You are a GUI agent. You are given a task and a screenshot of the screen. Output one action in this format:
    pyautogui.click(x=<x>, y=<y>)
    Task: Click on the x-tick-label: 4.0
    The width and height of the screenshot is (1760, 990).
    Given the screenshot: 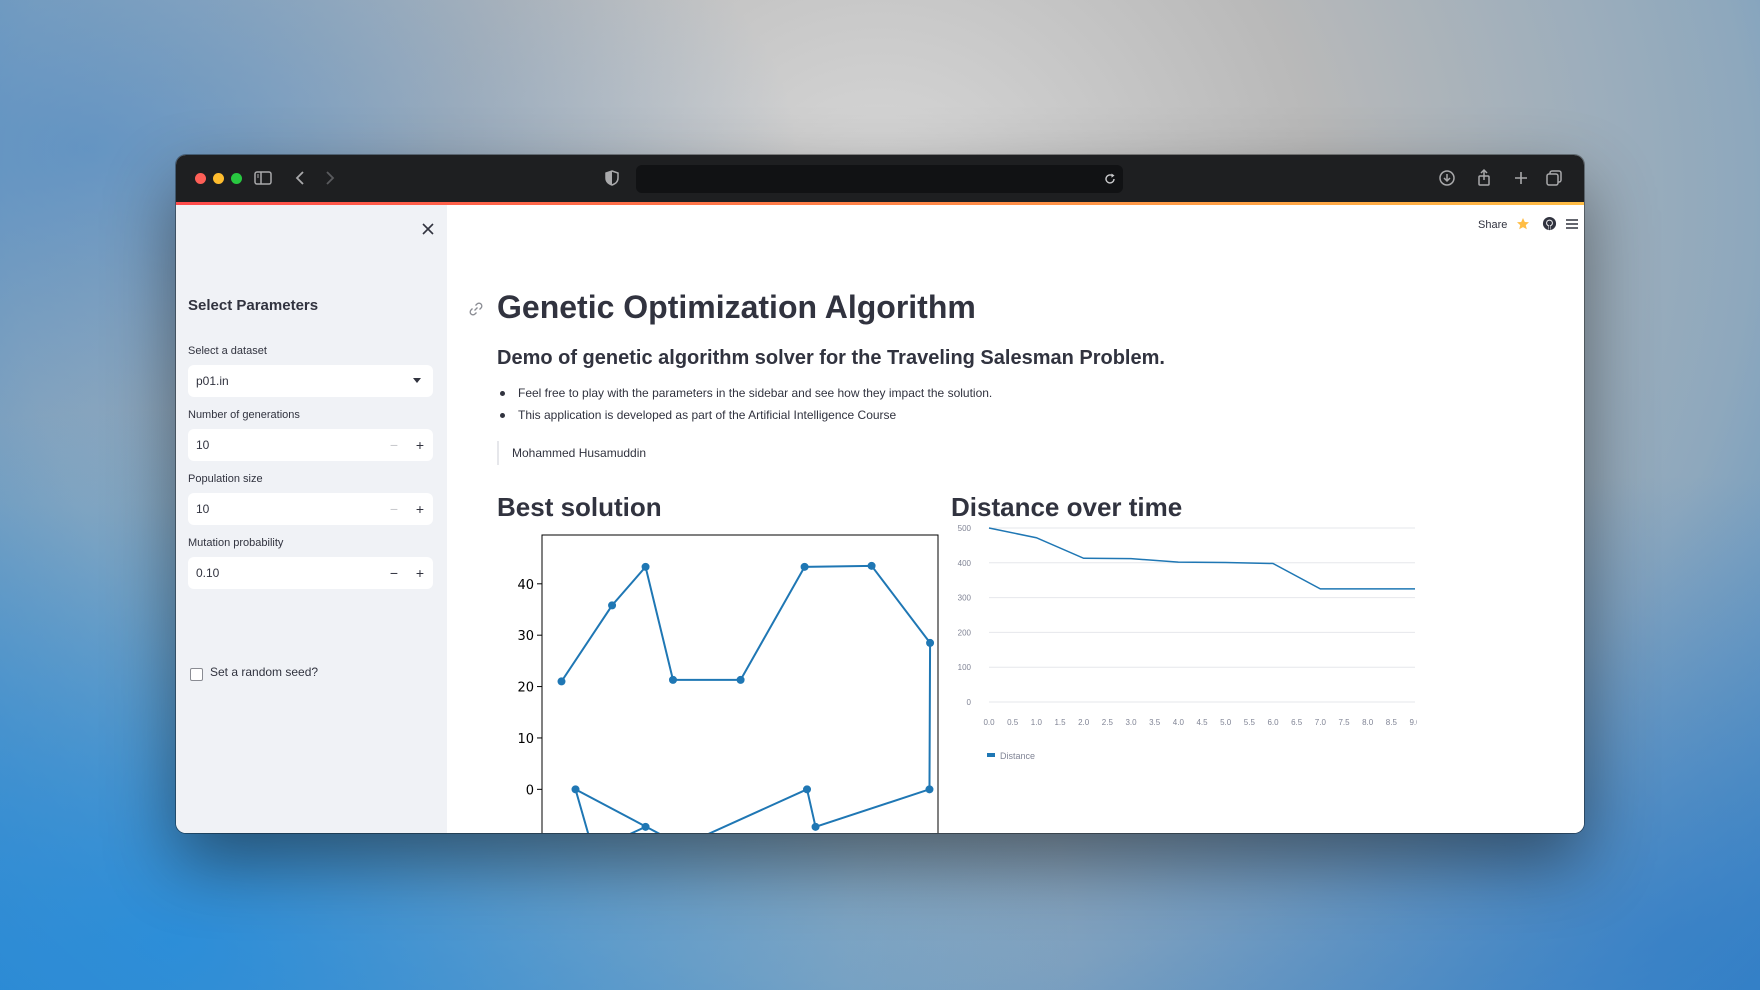 What is the action you would take?
    pyautogui.click(x=1179, y=722)
    